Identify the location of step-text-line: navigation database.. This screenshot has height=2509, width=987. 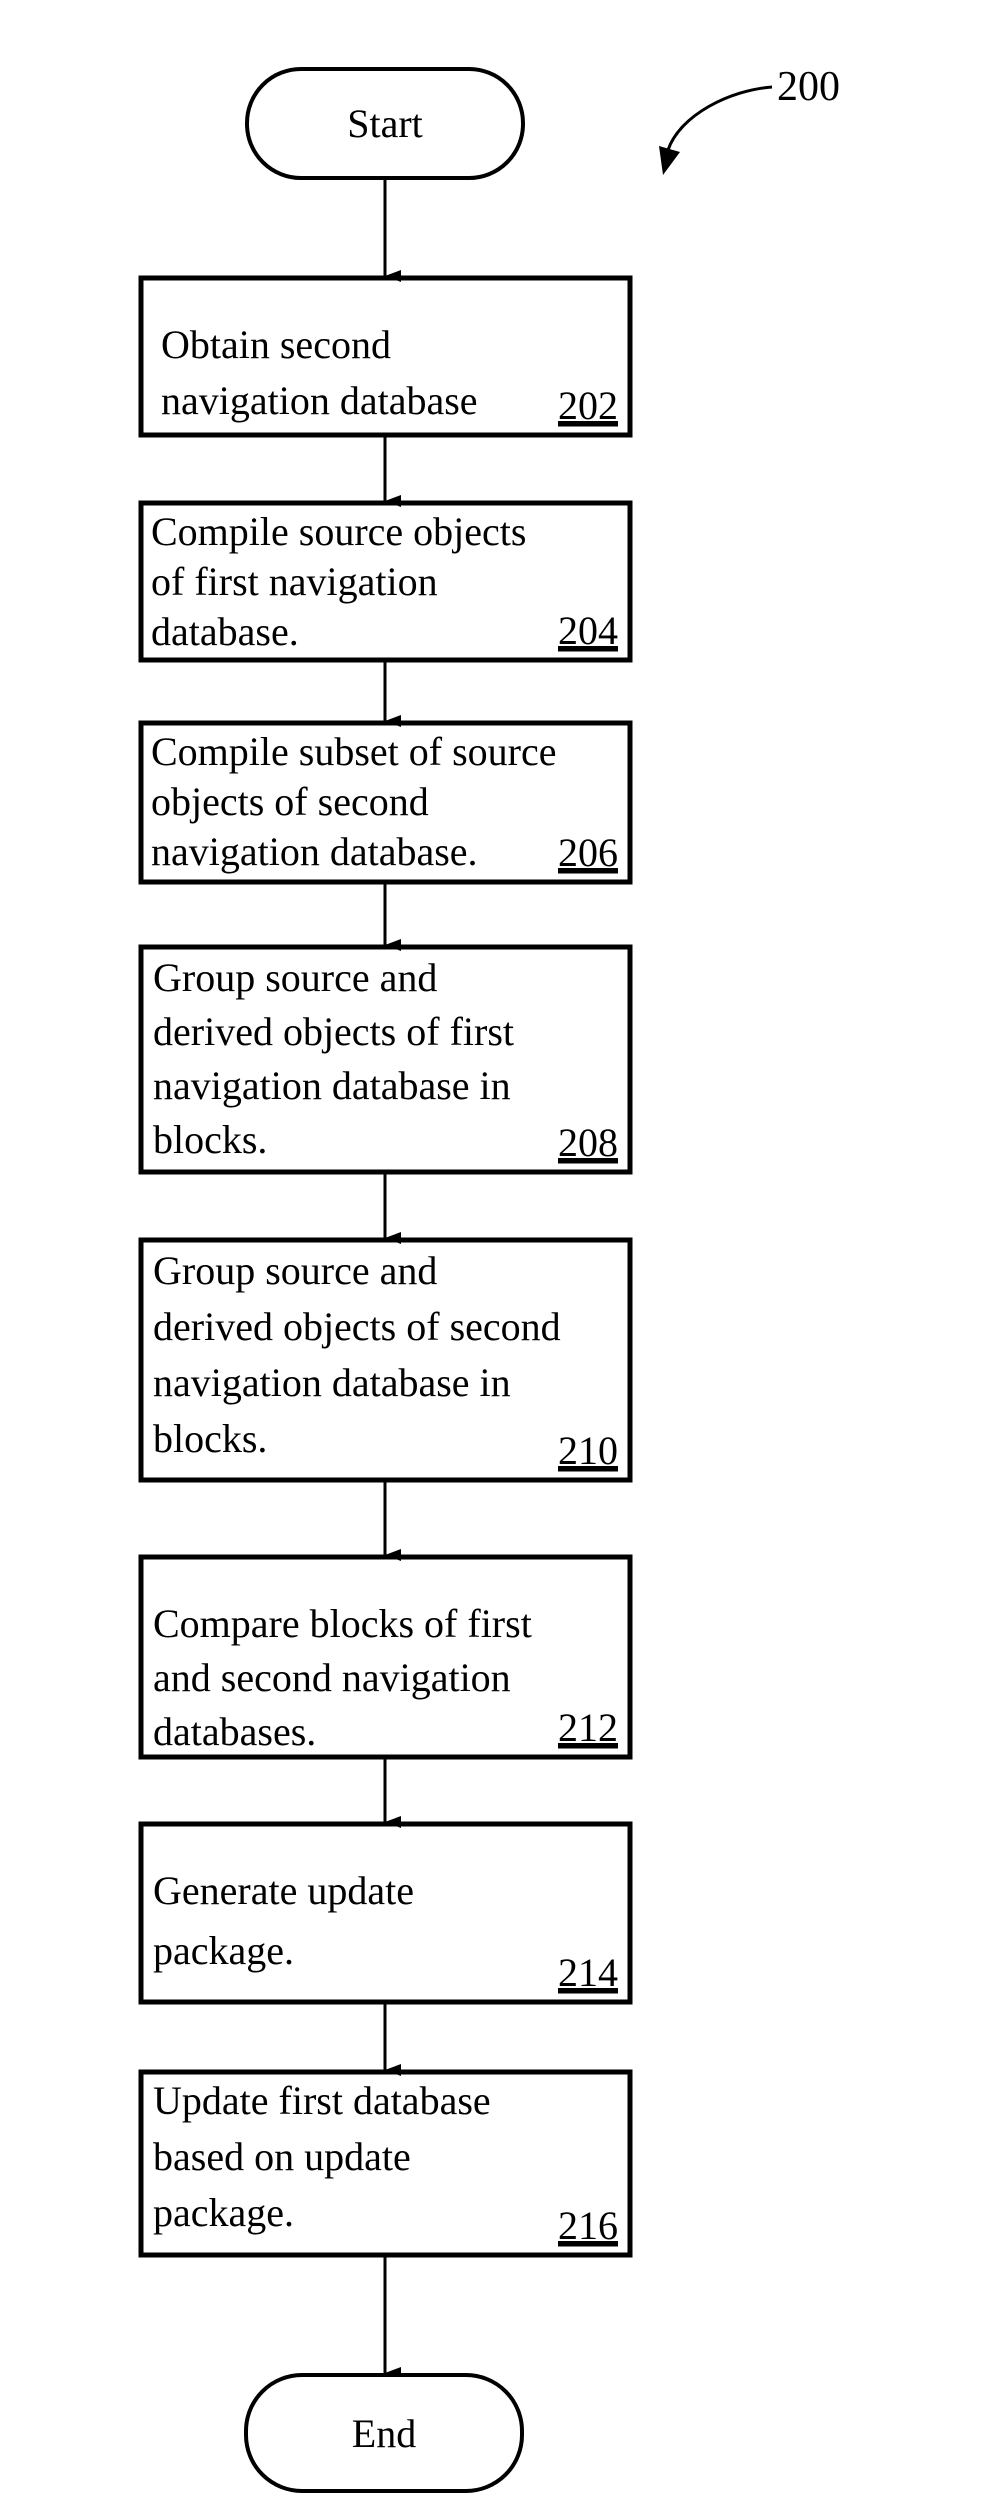
(314, 851).